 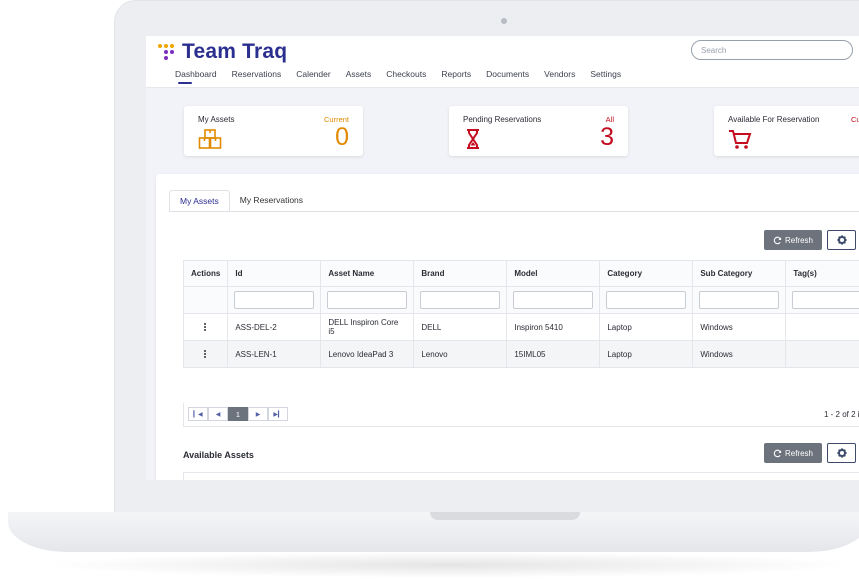 What do you see at coordinates (274, 273) in the screenshot?
I see `col-id: Id` at bounding box center [274, 273].